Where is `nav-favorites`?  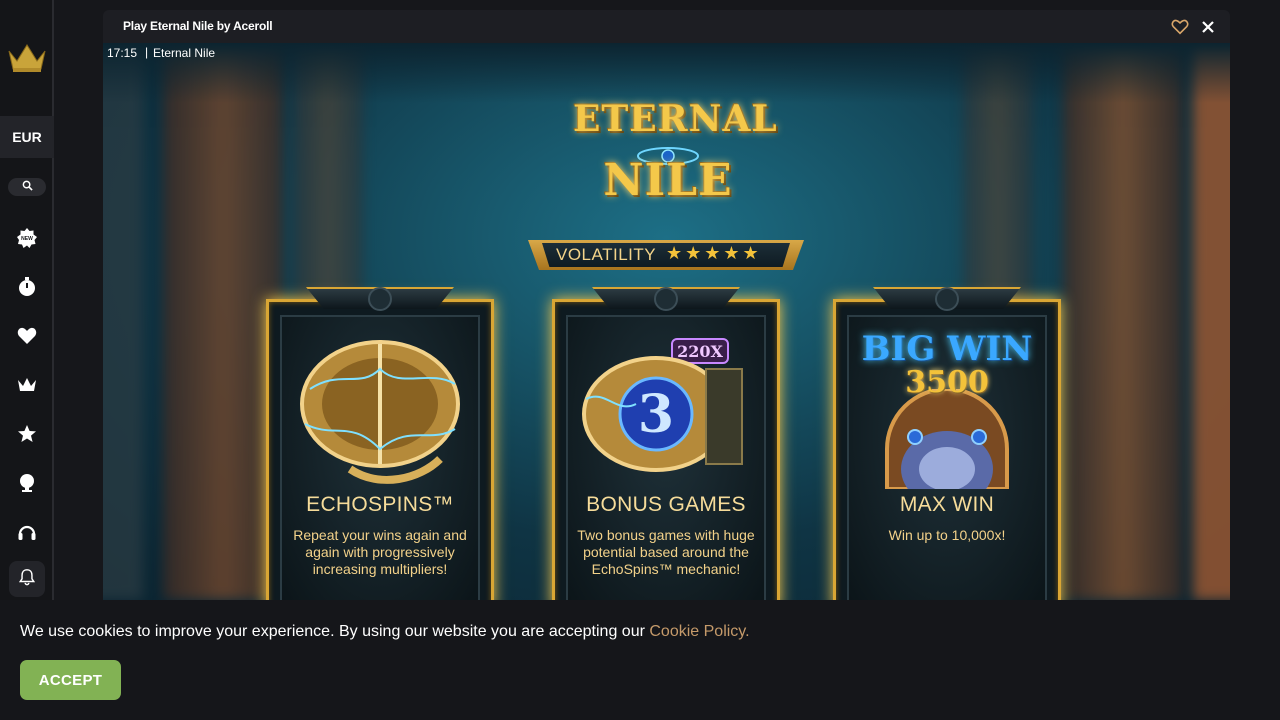 nav-favorites is located at coordinates (27, 338).